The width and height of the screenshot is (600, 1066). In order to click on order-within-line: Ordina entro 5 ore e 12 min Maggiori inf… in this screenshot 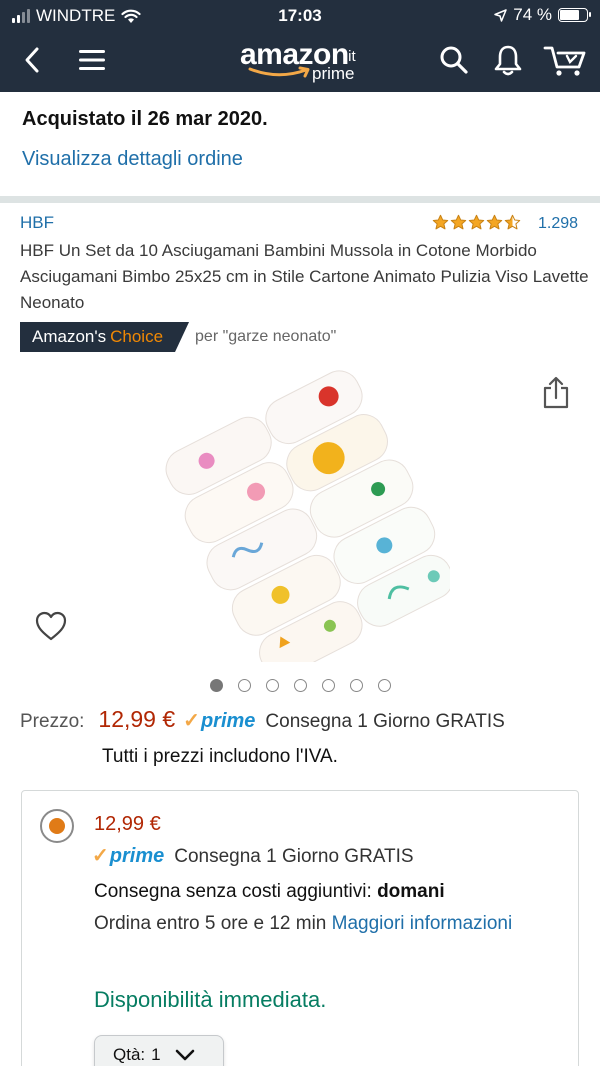, I will do `click(304, 924)`.